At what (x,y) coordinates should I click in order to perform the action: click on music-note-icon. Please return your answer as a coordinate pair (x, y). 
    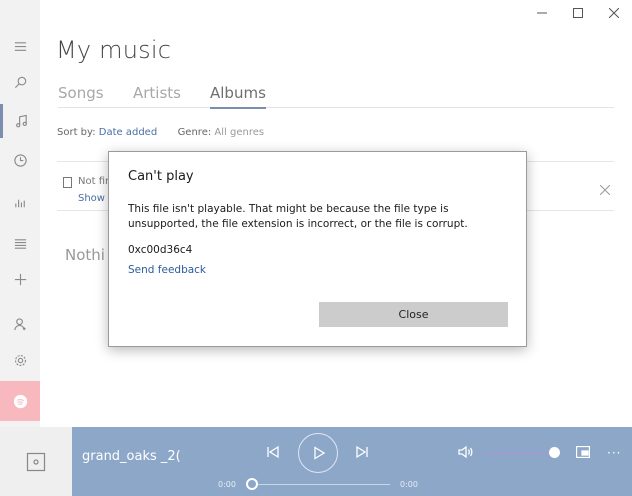
    Looking at the image, I should click on (21, 120).